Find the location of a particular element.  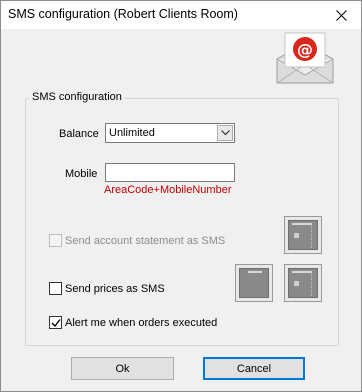

close-button is located at coordinates (341, 15).